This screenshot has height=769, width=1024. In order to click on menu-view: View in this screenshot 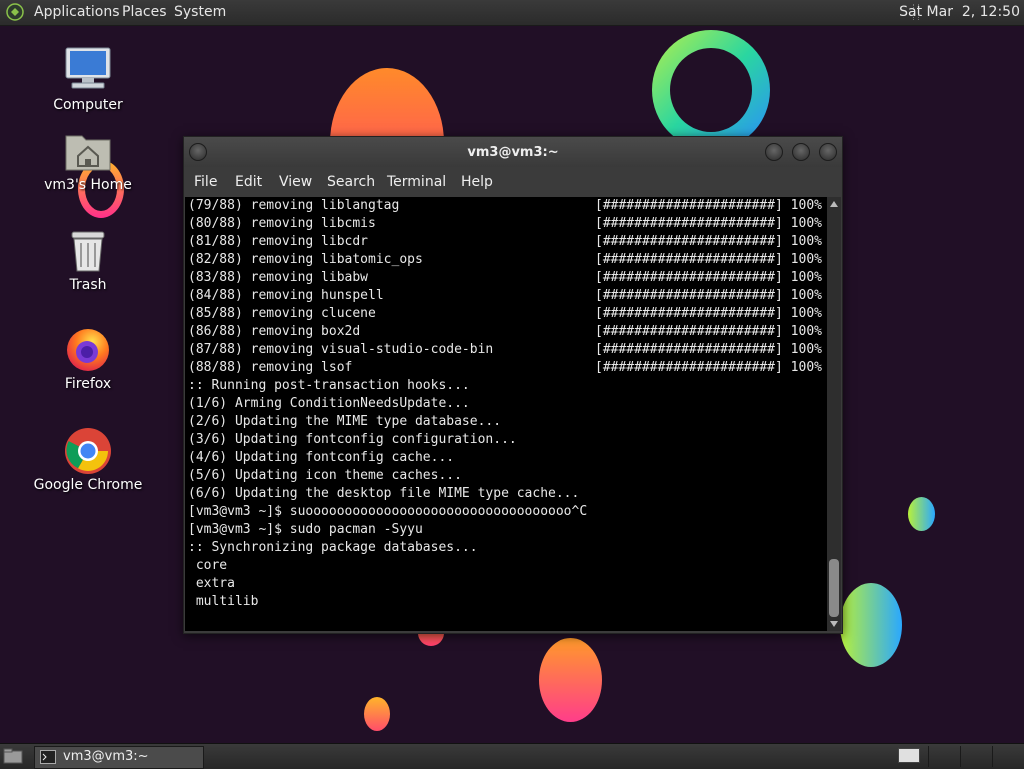, I will do `click(295, 182)`.